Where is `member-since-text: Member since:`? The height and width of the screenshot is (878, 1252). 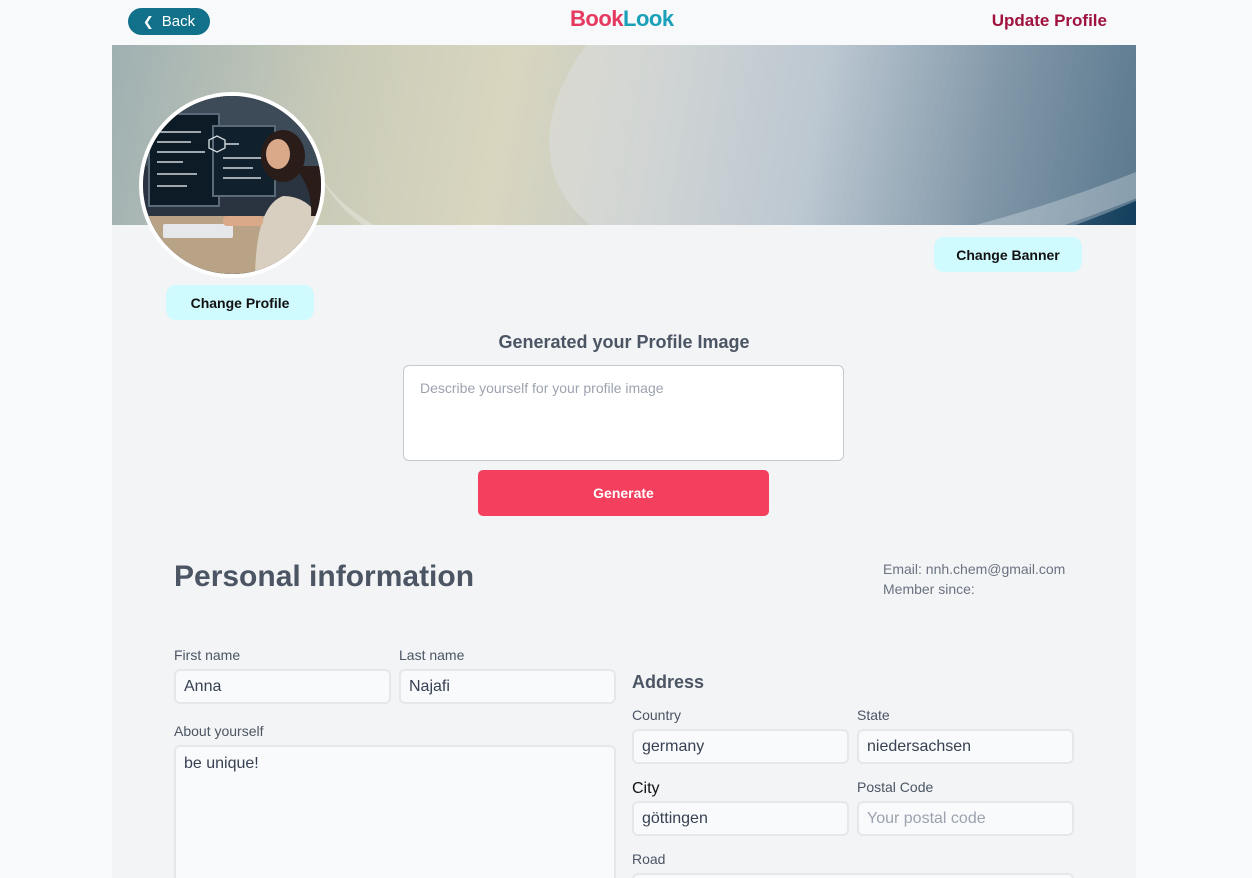 member-since-text: Member since: is located at coordinates (929, 589).